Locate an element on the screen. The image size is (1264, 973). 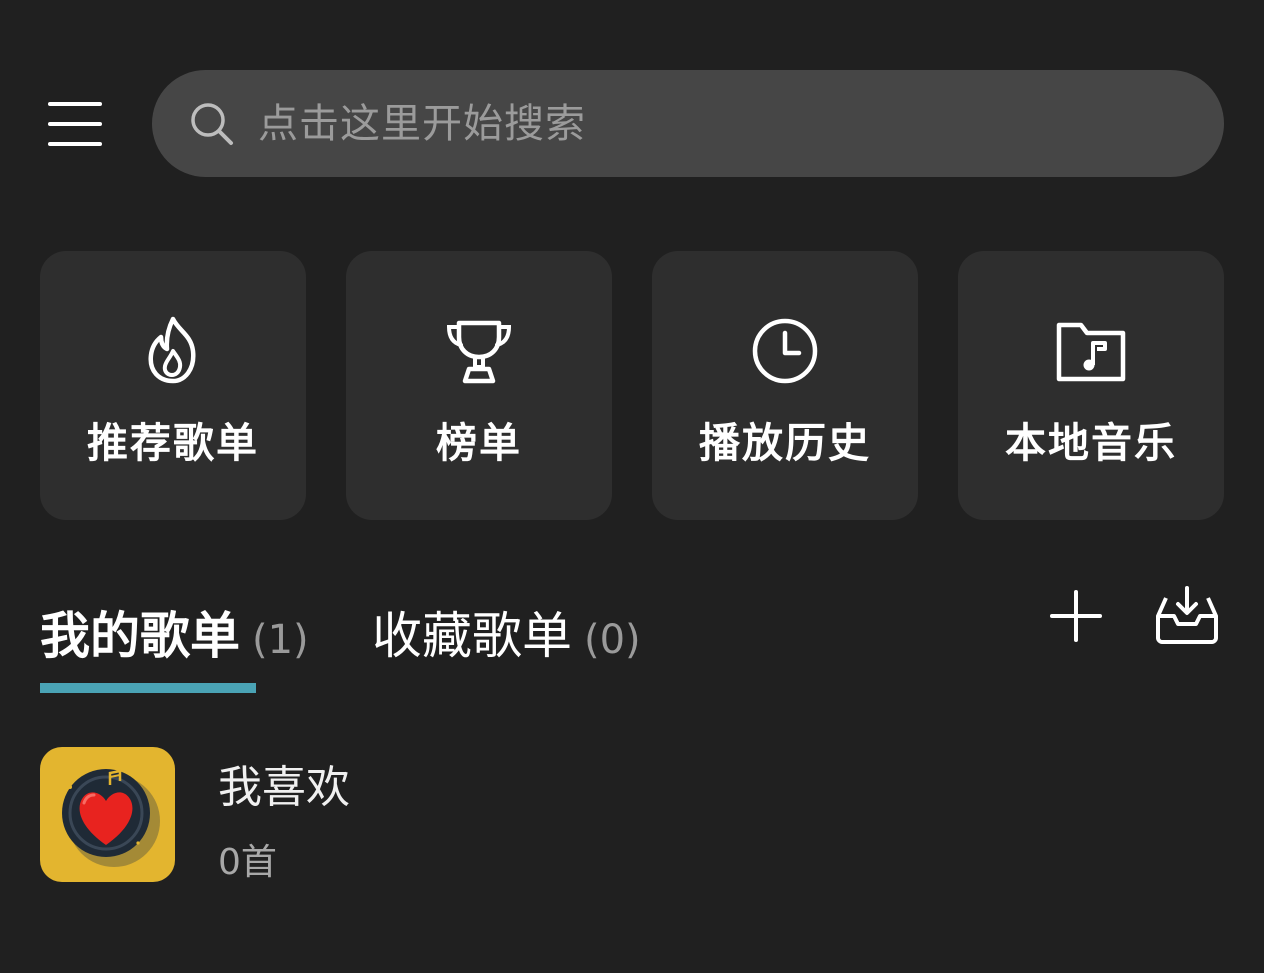
import-playlist-button is located at coordinates (1187, 615).